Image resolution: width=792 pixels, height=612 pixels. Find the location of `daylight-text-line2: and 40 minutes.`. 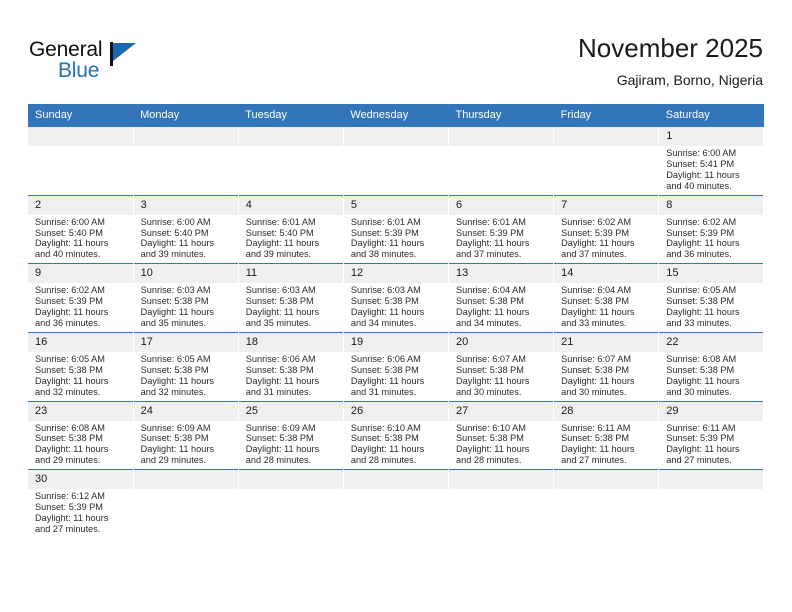

daylight-text-line2: and 40 minutes. is located at coordinates (68, 254).